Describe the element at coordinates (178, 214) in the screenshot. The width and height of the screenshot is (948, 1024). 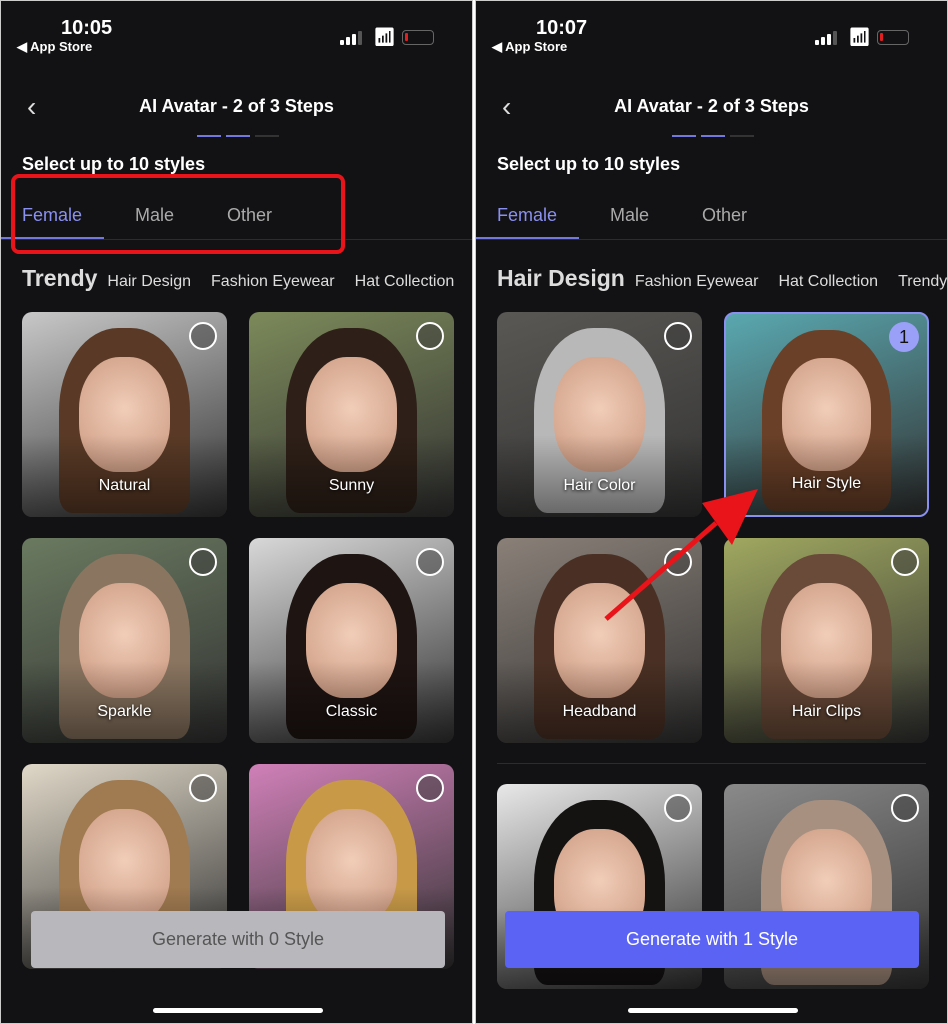
I see `annotation-highlight-box` at that location.